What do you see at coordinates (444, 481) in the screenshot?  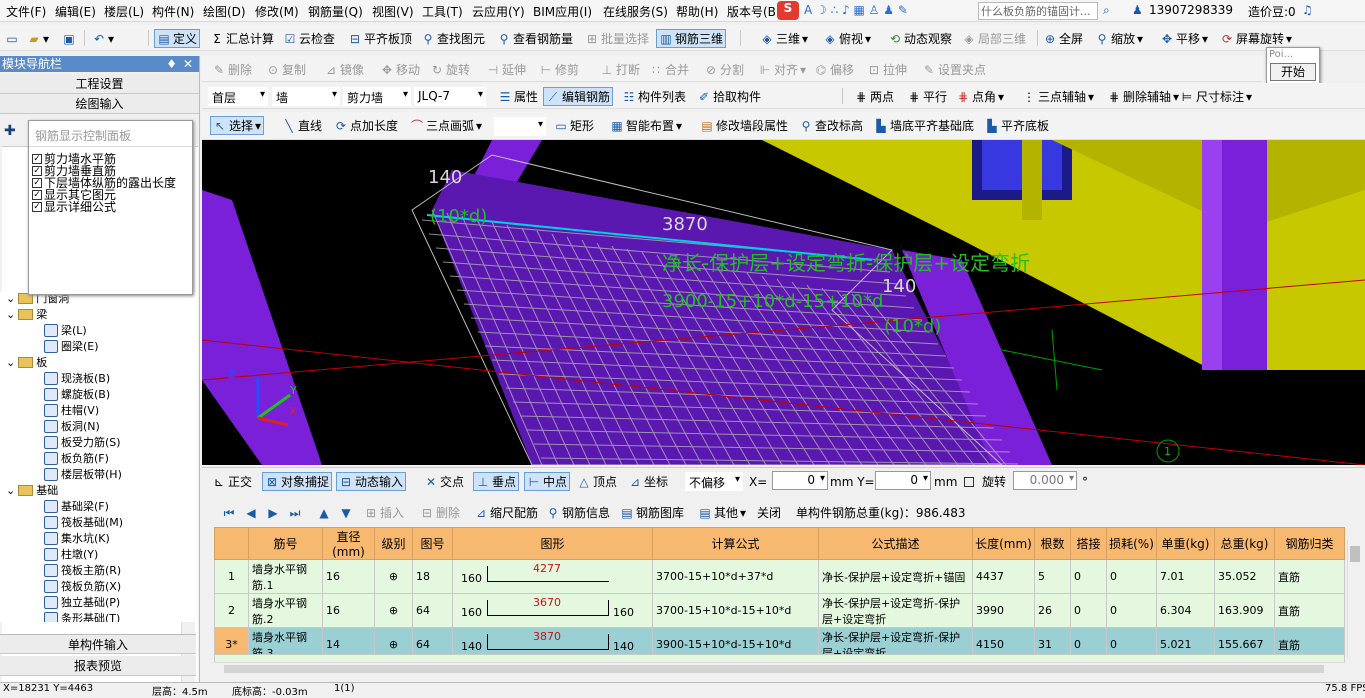 I see `intersection-button: ✕ 交点` at bounding box center [444, 481].